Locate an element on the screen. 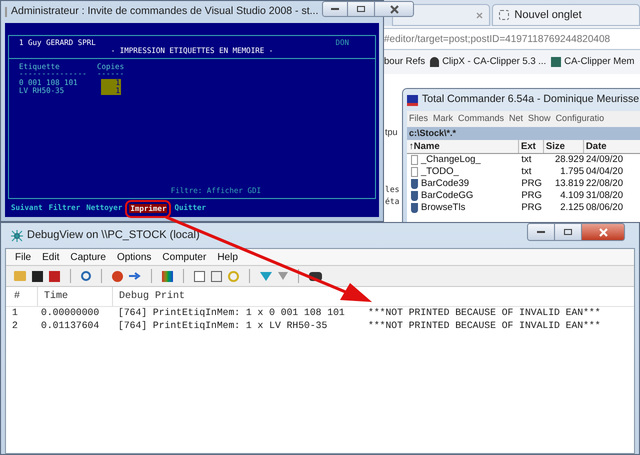  column-header: Time is located at coordinates (75, 296).